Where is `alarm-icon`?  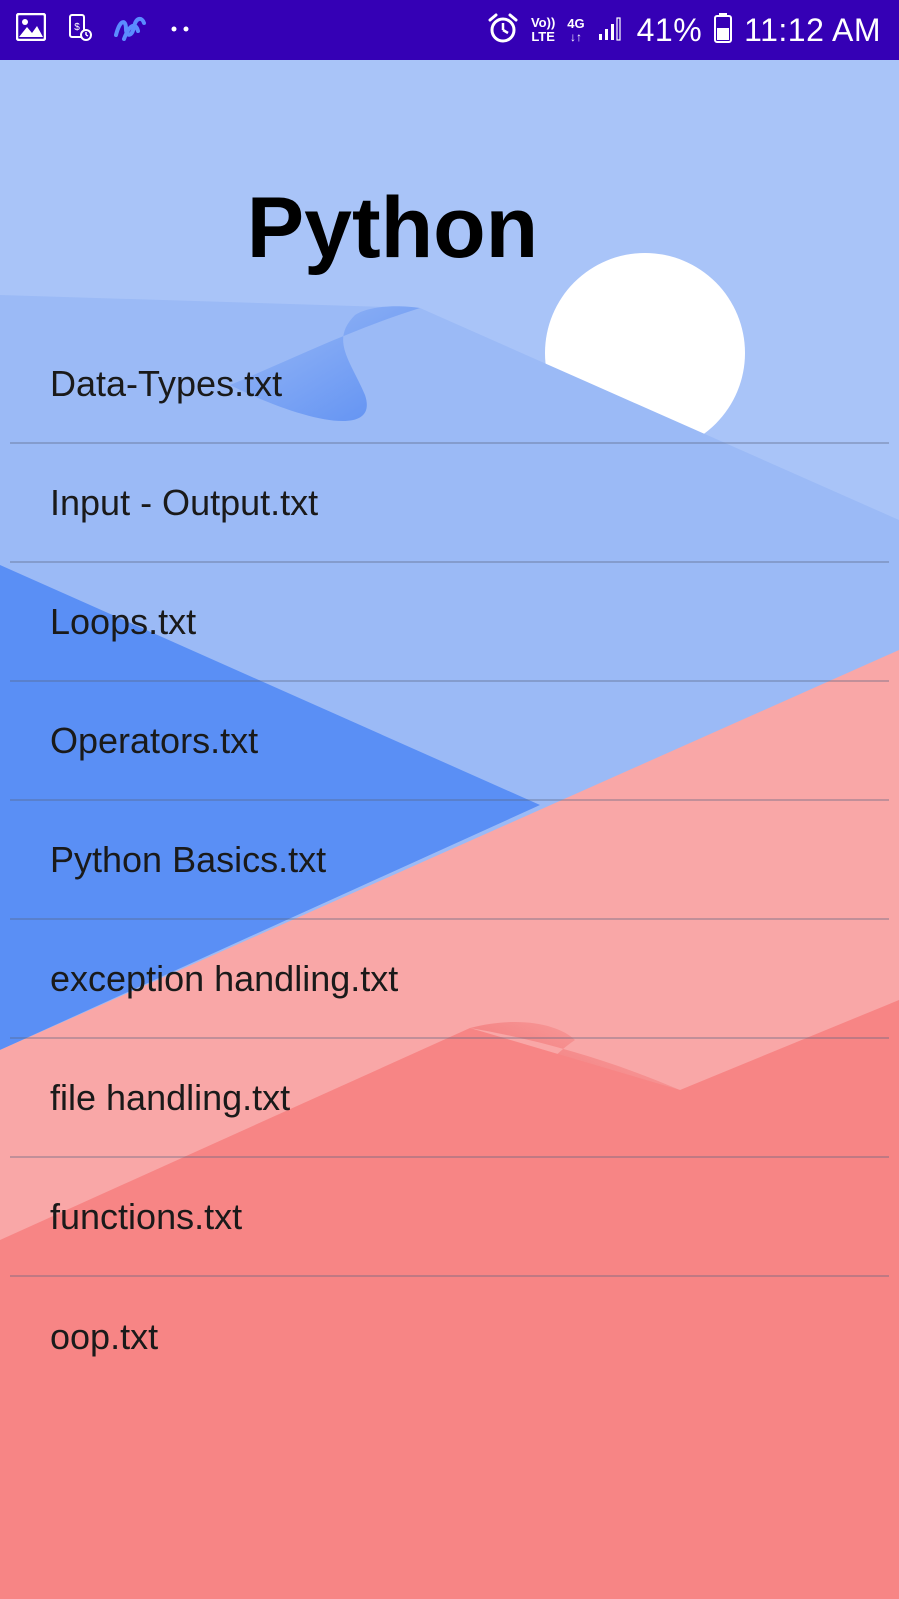 alarm-icon is located at coordinates (503, 30).